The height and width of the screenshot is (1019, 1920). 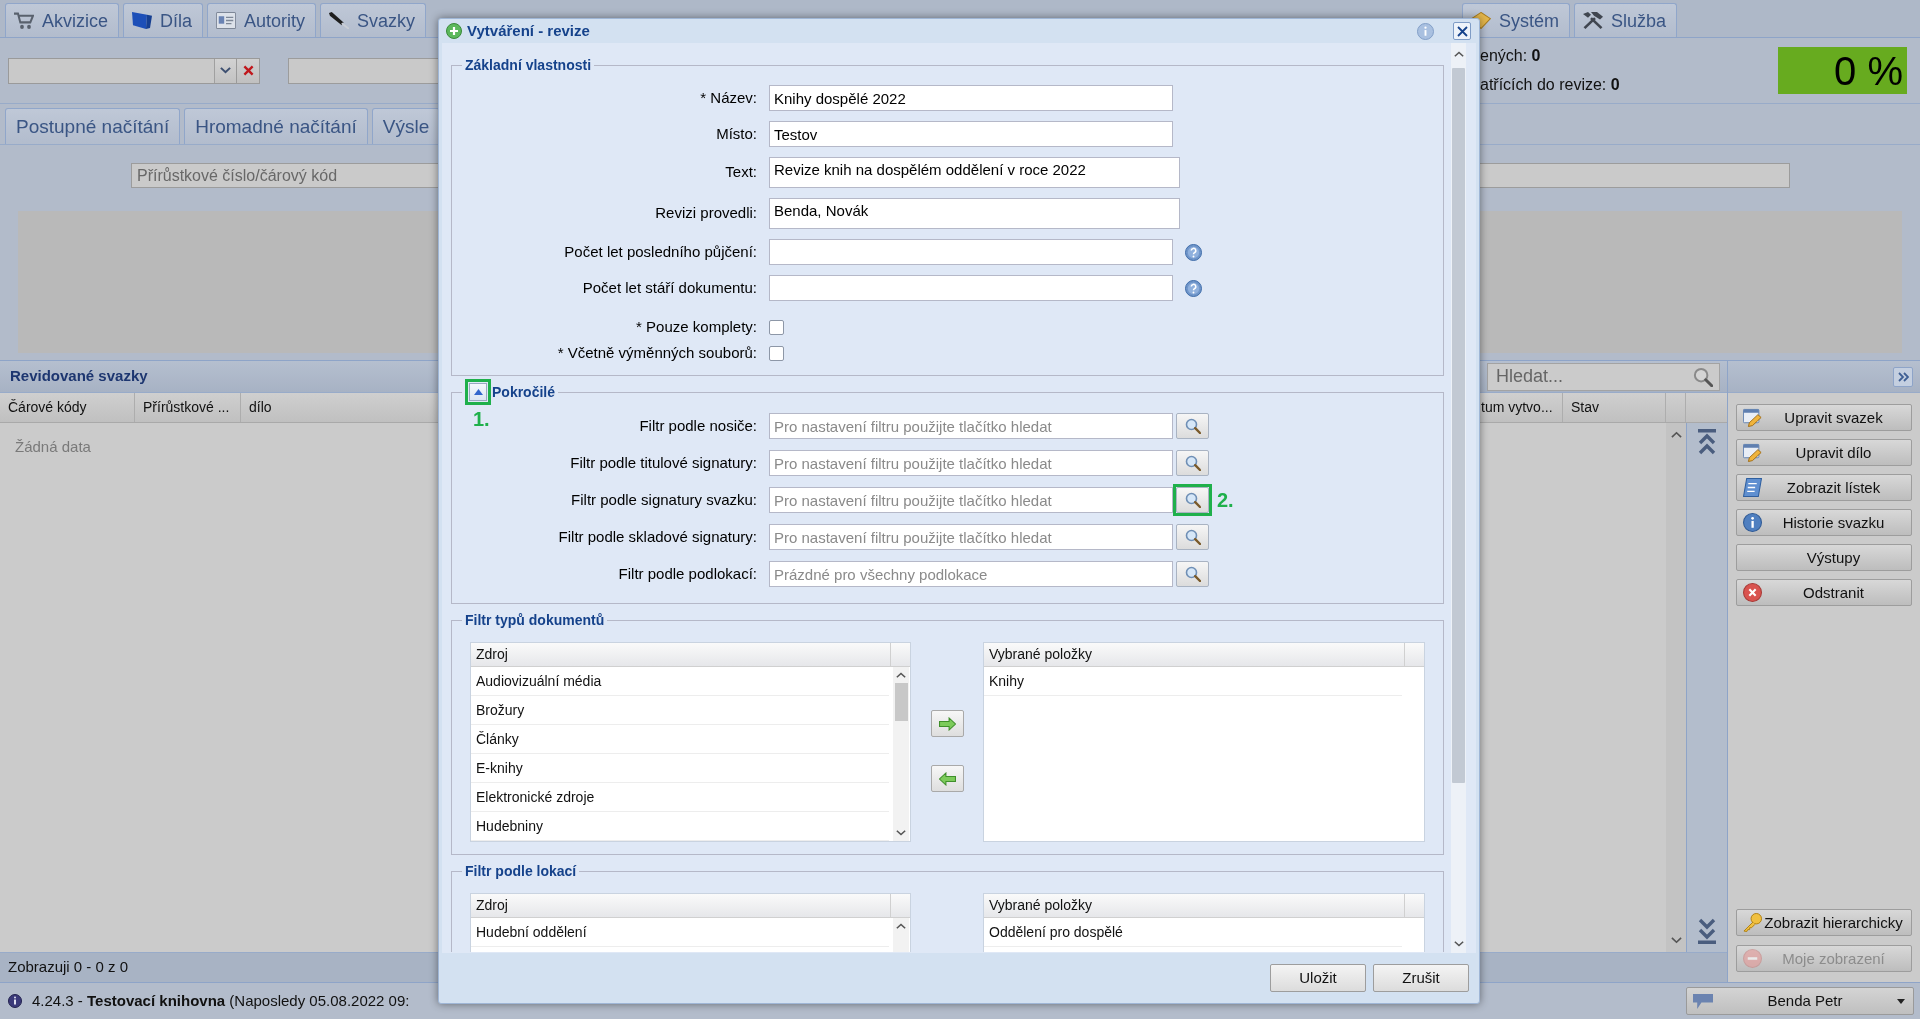 What do you see at coordinates (339, 407) in the screenshot?
I see `column-header: dílo` at bounding box center [339, 407].